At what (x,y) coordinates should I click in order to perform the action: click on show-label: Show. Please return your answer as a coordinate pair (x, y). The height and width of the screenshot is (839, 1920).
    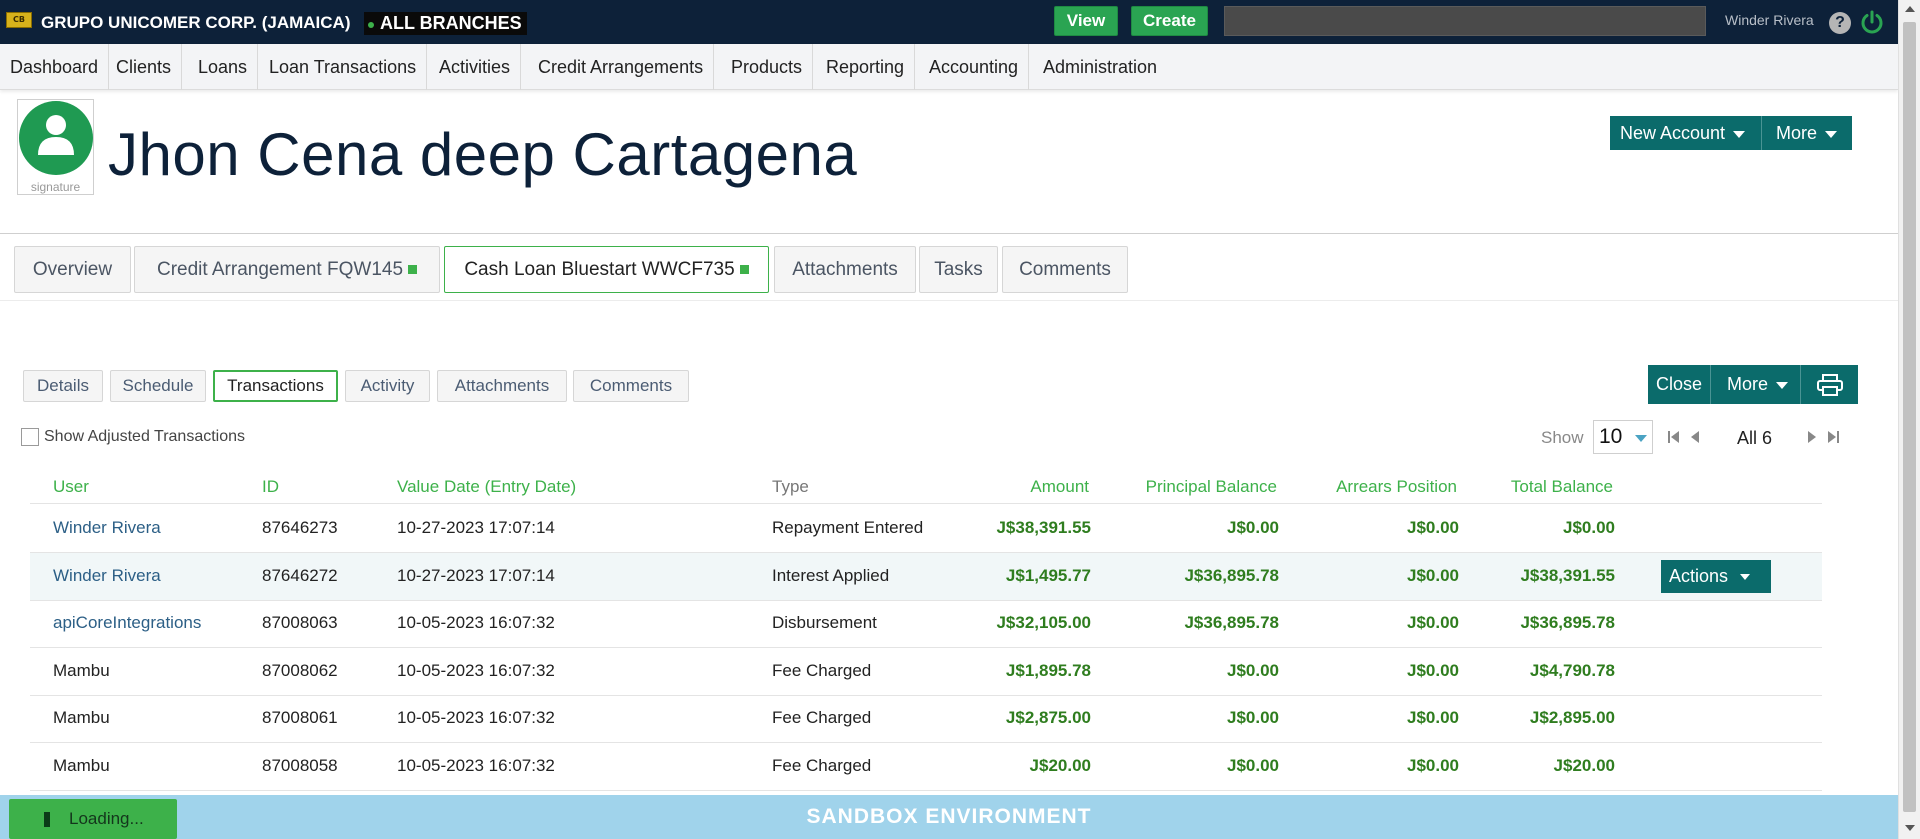
    Looking at the image, I should click on (1562, 437).